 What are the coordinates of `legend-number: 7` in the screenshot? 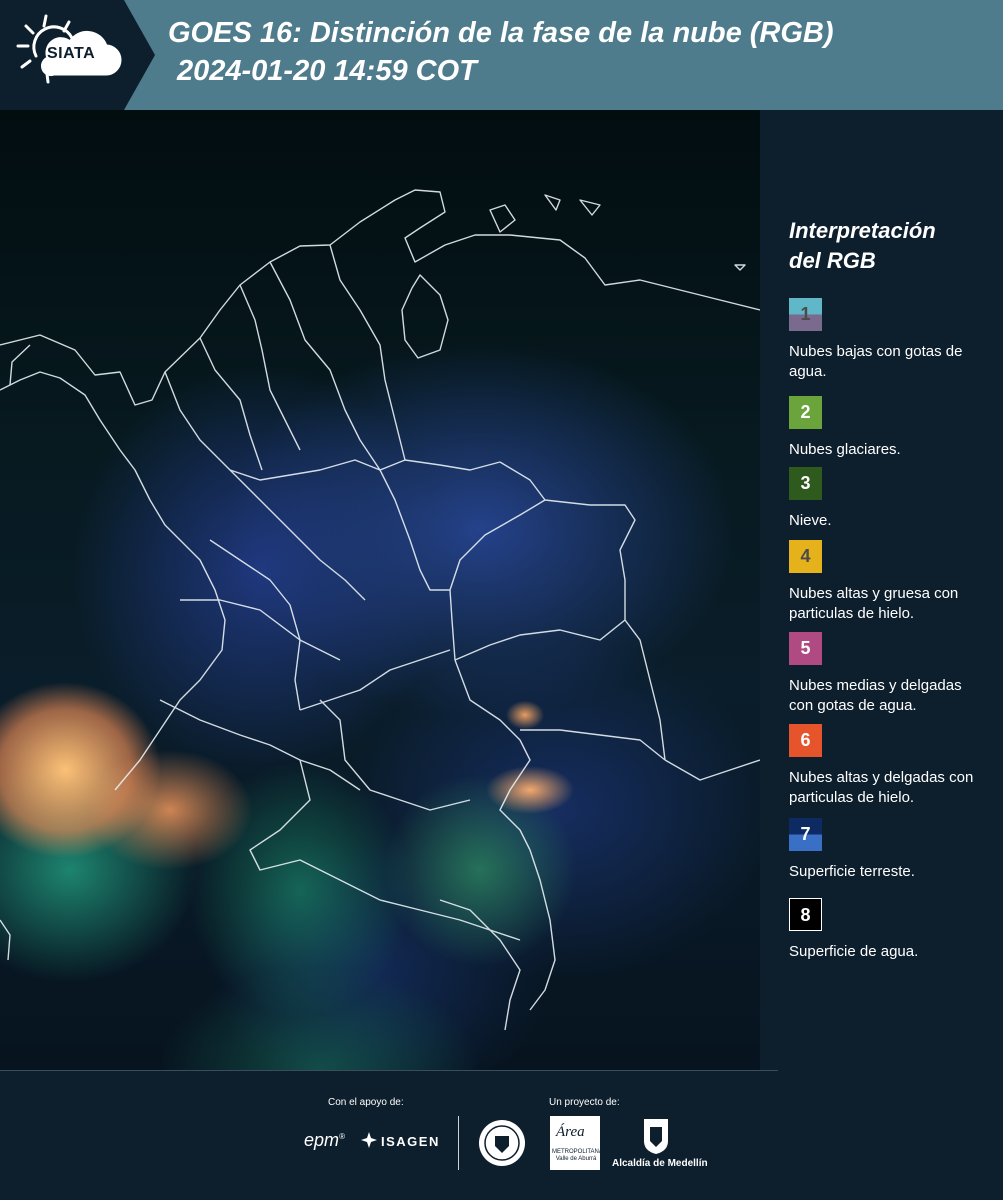 It's located at (805, 834).